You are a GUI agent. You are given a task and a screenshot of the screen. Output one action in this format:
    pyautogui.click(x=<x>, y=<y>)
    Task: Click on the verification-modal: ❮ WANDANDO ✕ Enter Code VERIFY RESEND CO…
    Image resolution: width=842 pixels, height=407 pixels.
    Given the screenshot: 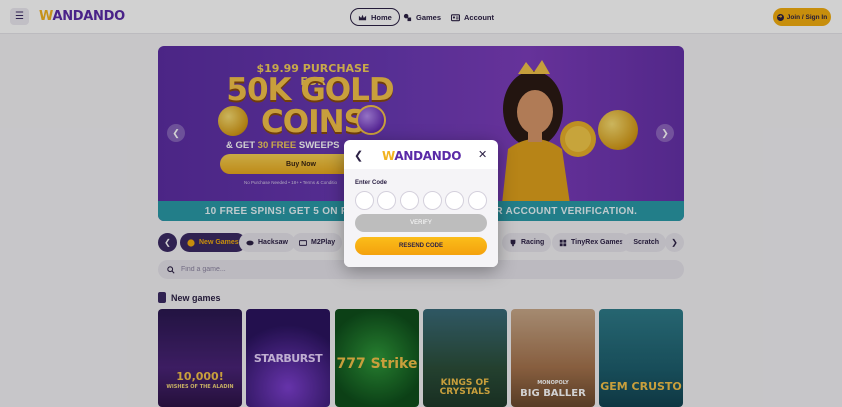 What is the action you would take?
    pyautogui.click(x=421, y=203)
    